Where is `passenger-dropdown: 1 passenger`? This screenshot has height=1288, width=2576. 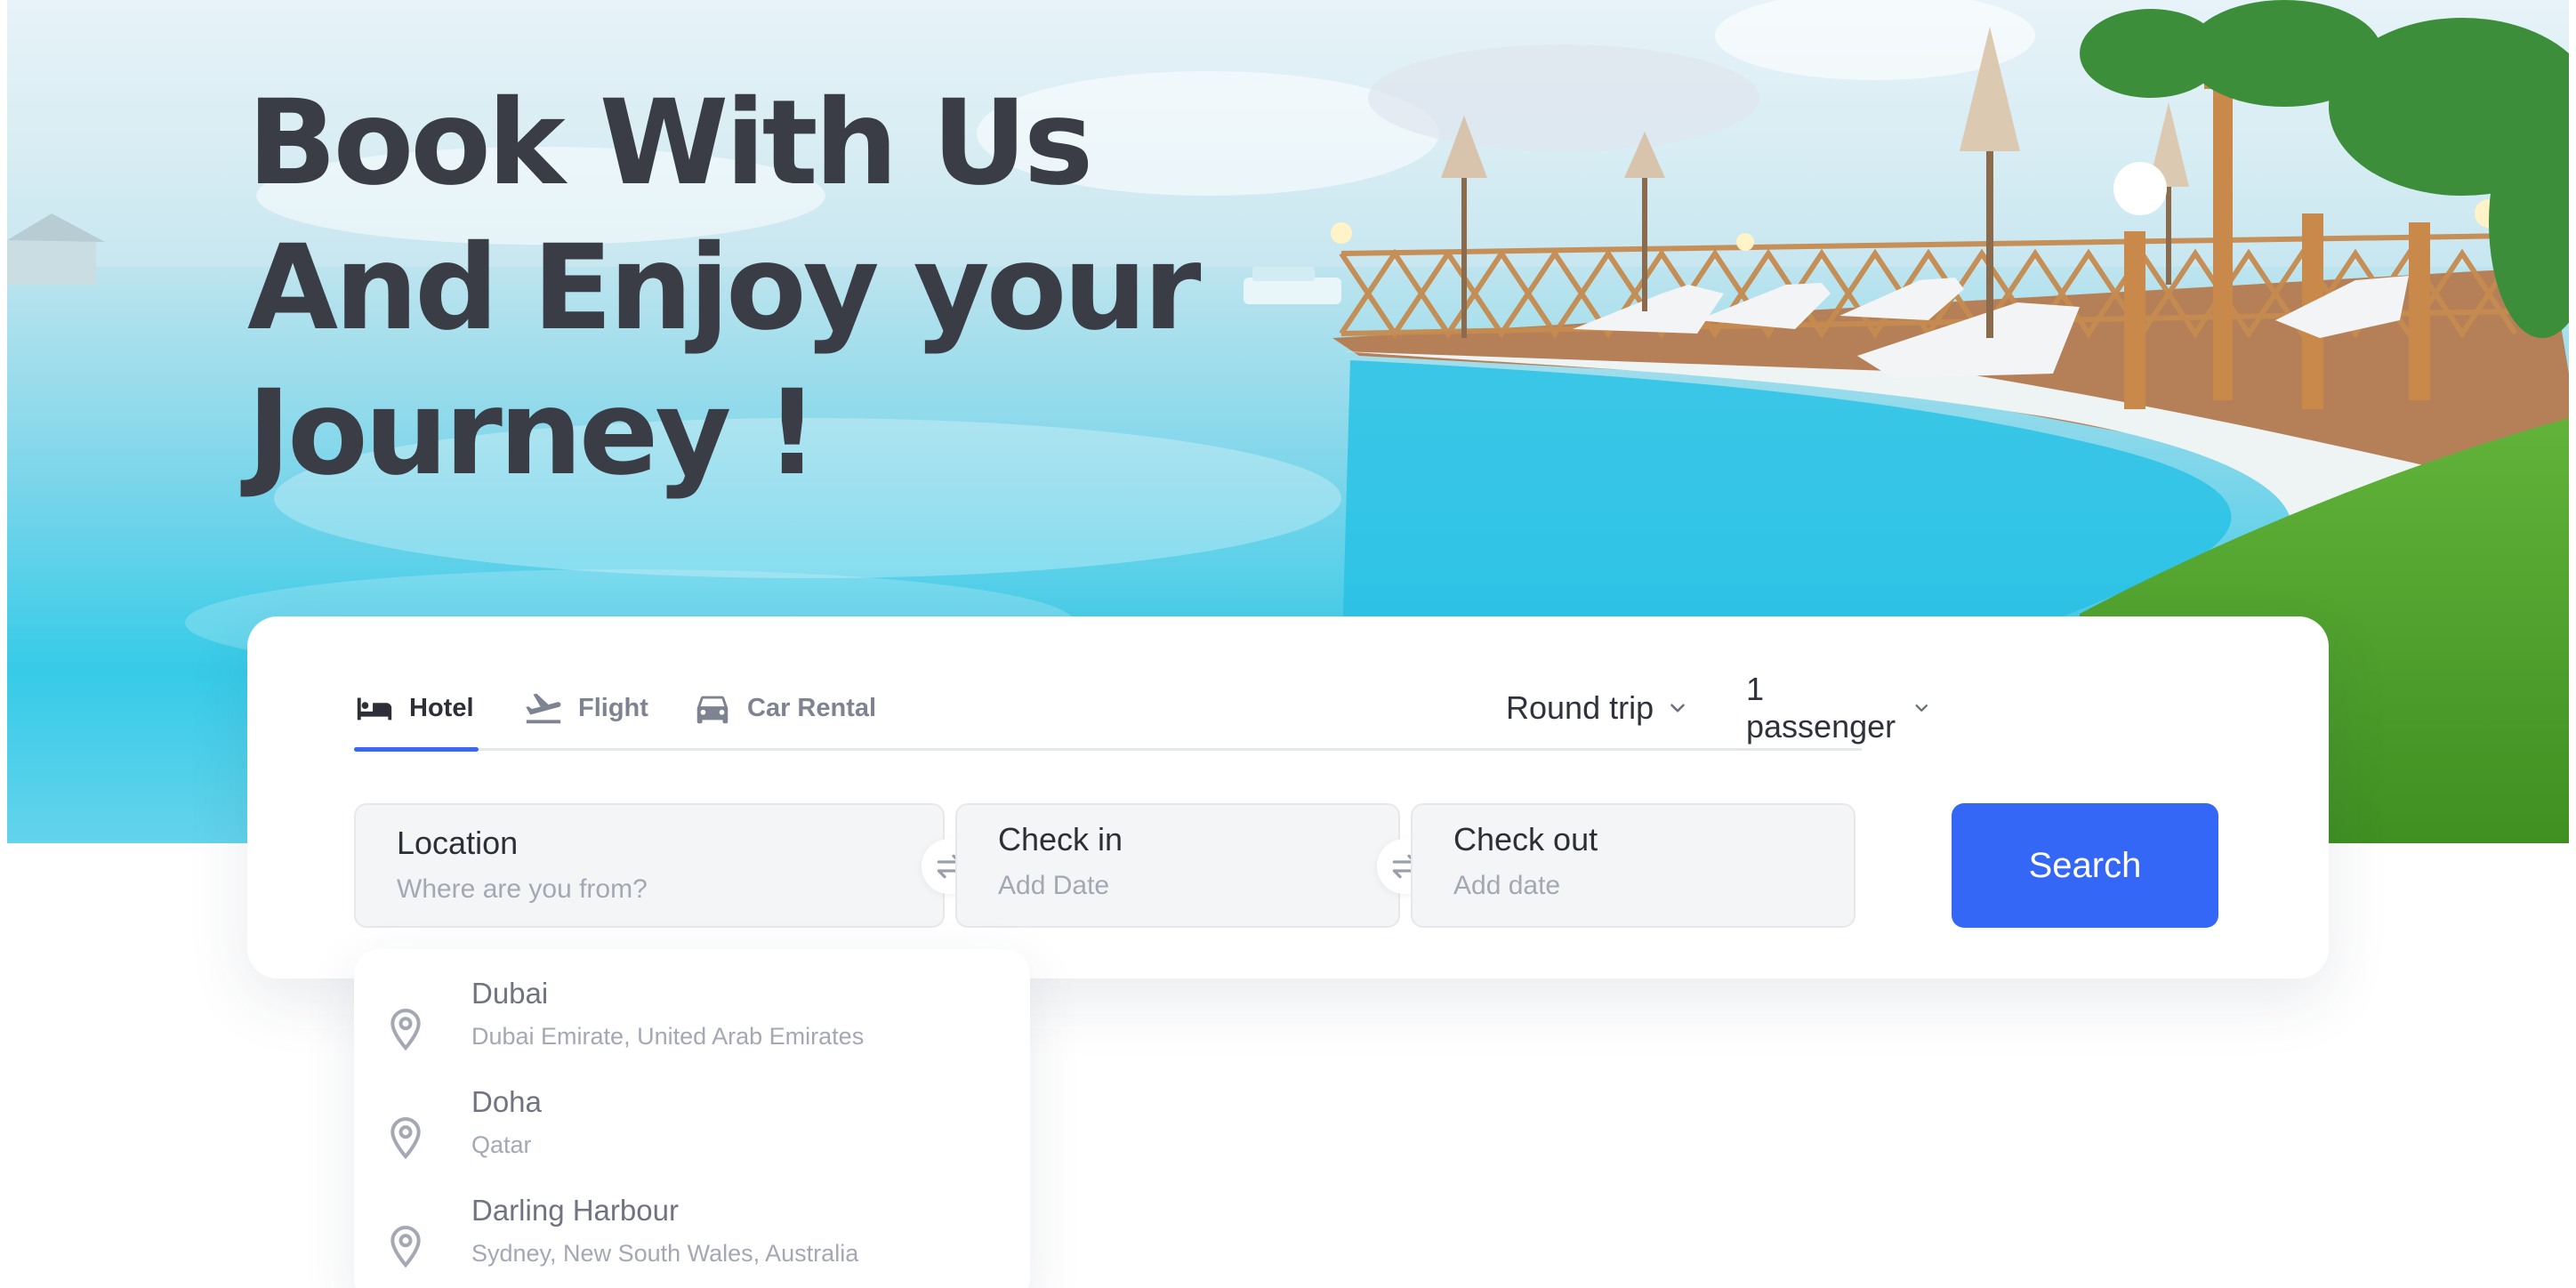
passenger-dropdown: 1 passenger is located at coordinates (1838, 708).